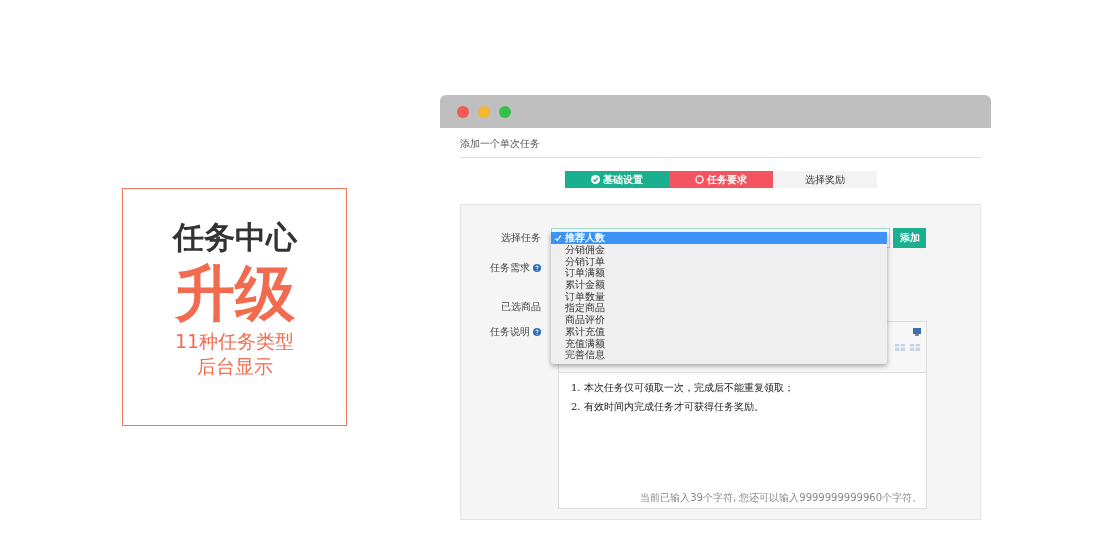 The image size is (1094, 559). What do you see at coordinates (595, 179) in the screenshot?
I see `check-circle-icon` at bounding box center [595, 179].